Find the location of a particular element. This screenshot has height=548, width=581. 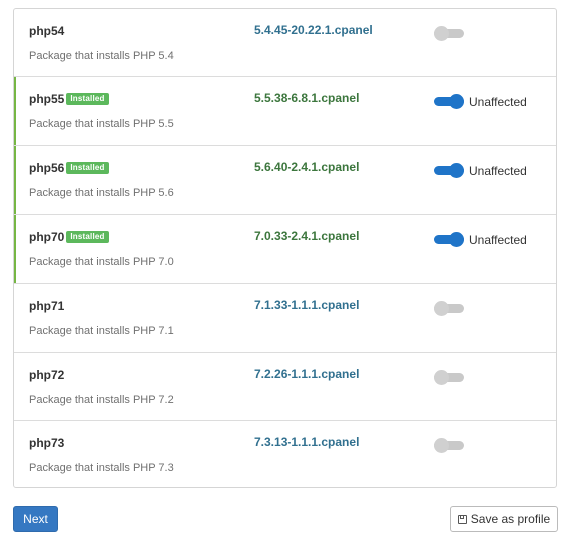

package-description: Package that installs PHP 5.6 is located at coordinates (101, 193).